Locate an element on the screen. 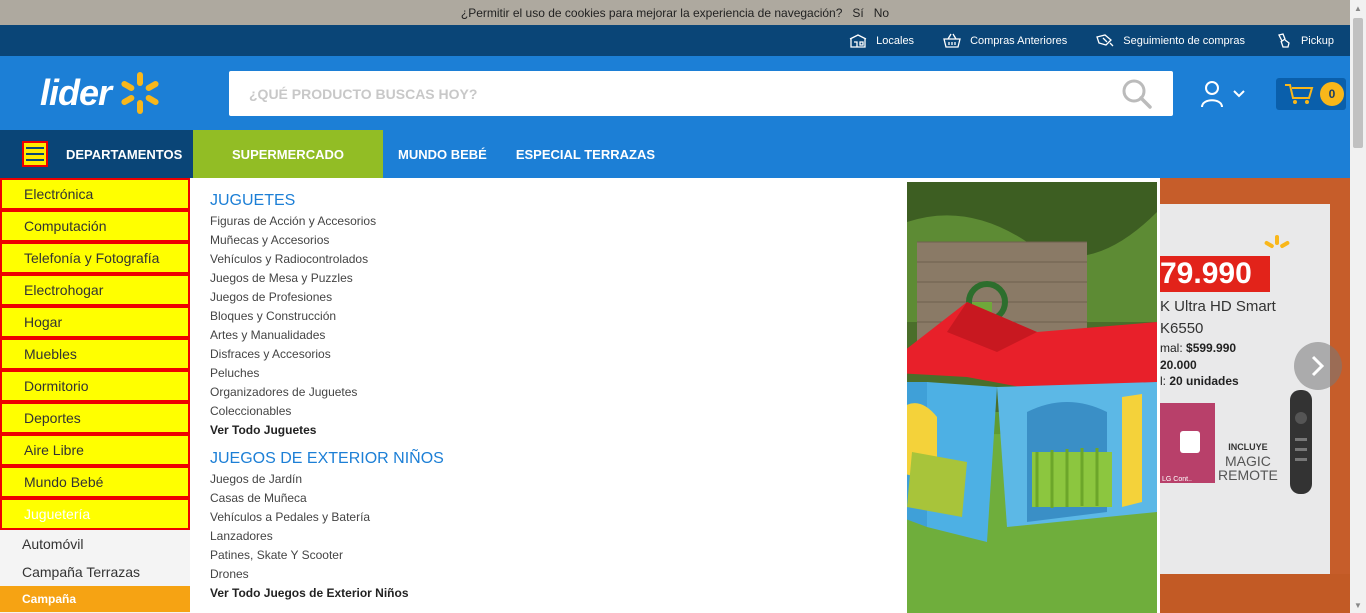 This screenshot has width=1366, height=613. chevron-right-icon is located at coordinates (1318, 366).